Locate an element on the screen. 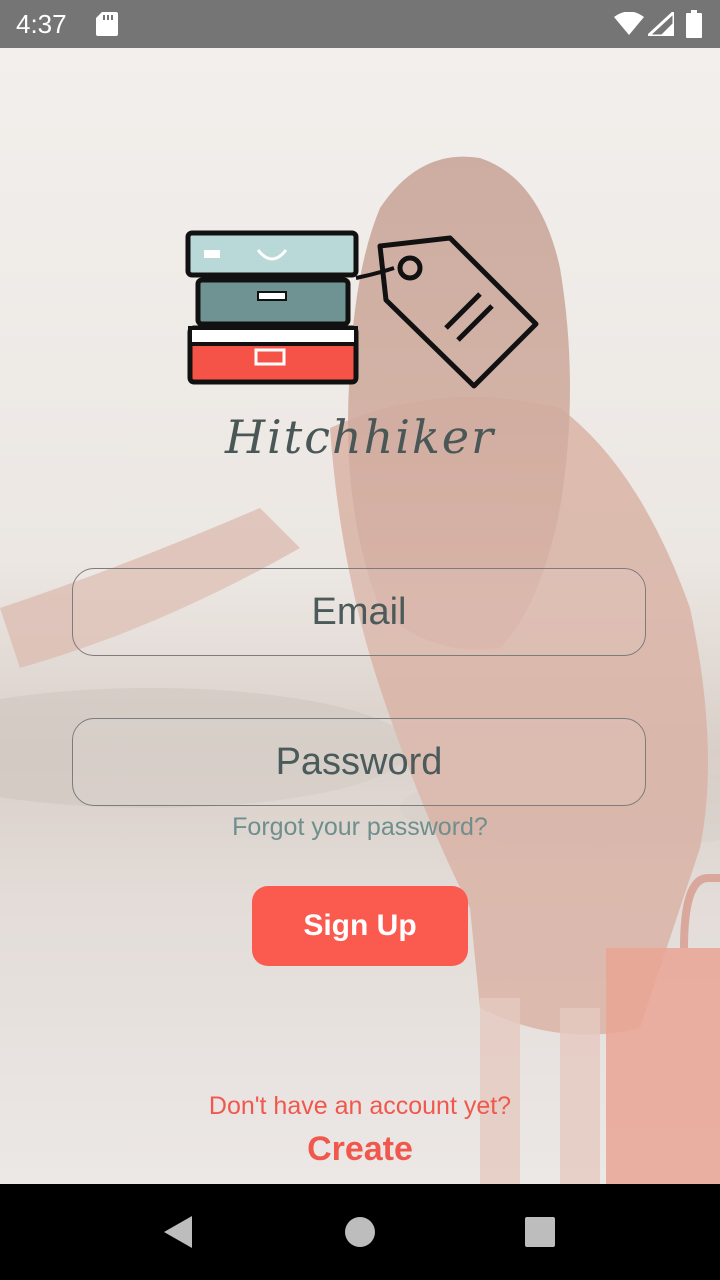 The height and width of the screenshot is (1280, 720). hitchhiker-logo: Hitchhiker is located at coordinates (362, 347).